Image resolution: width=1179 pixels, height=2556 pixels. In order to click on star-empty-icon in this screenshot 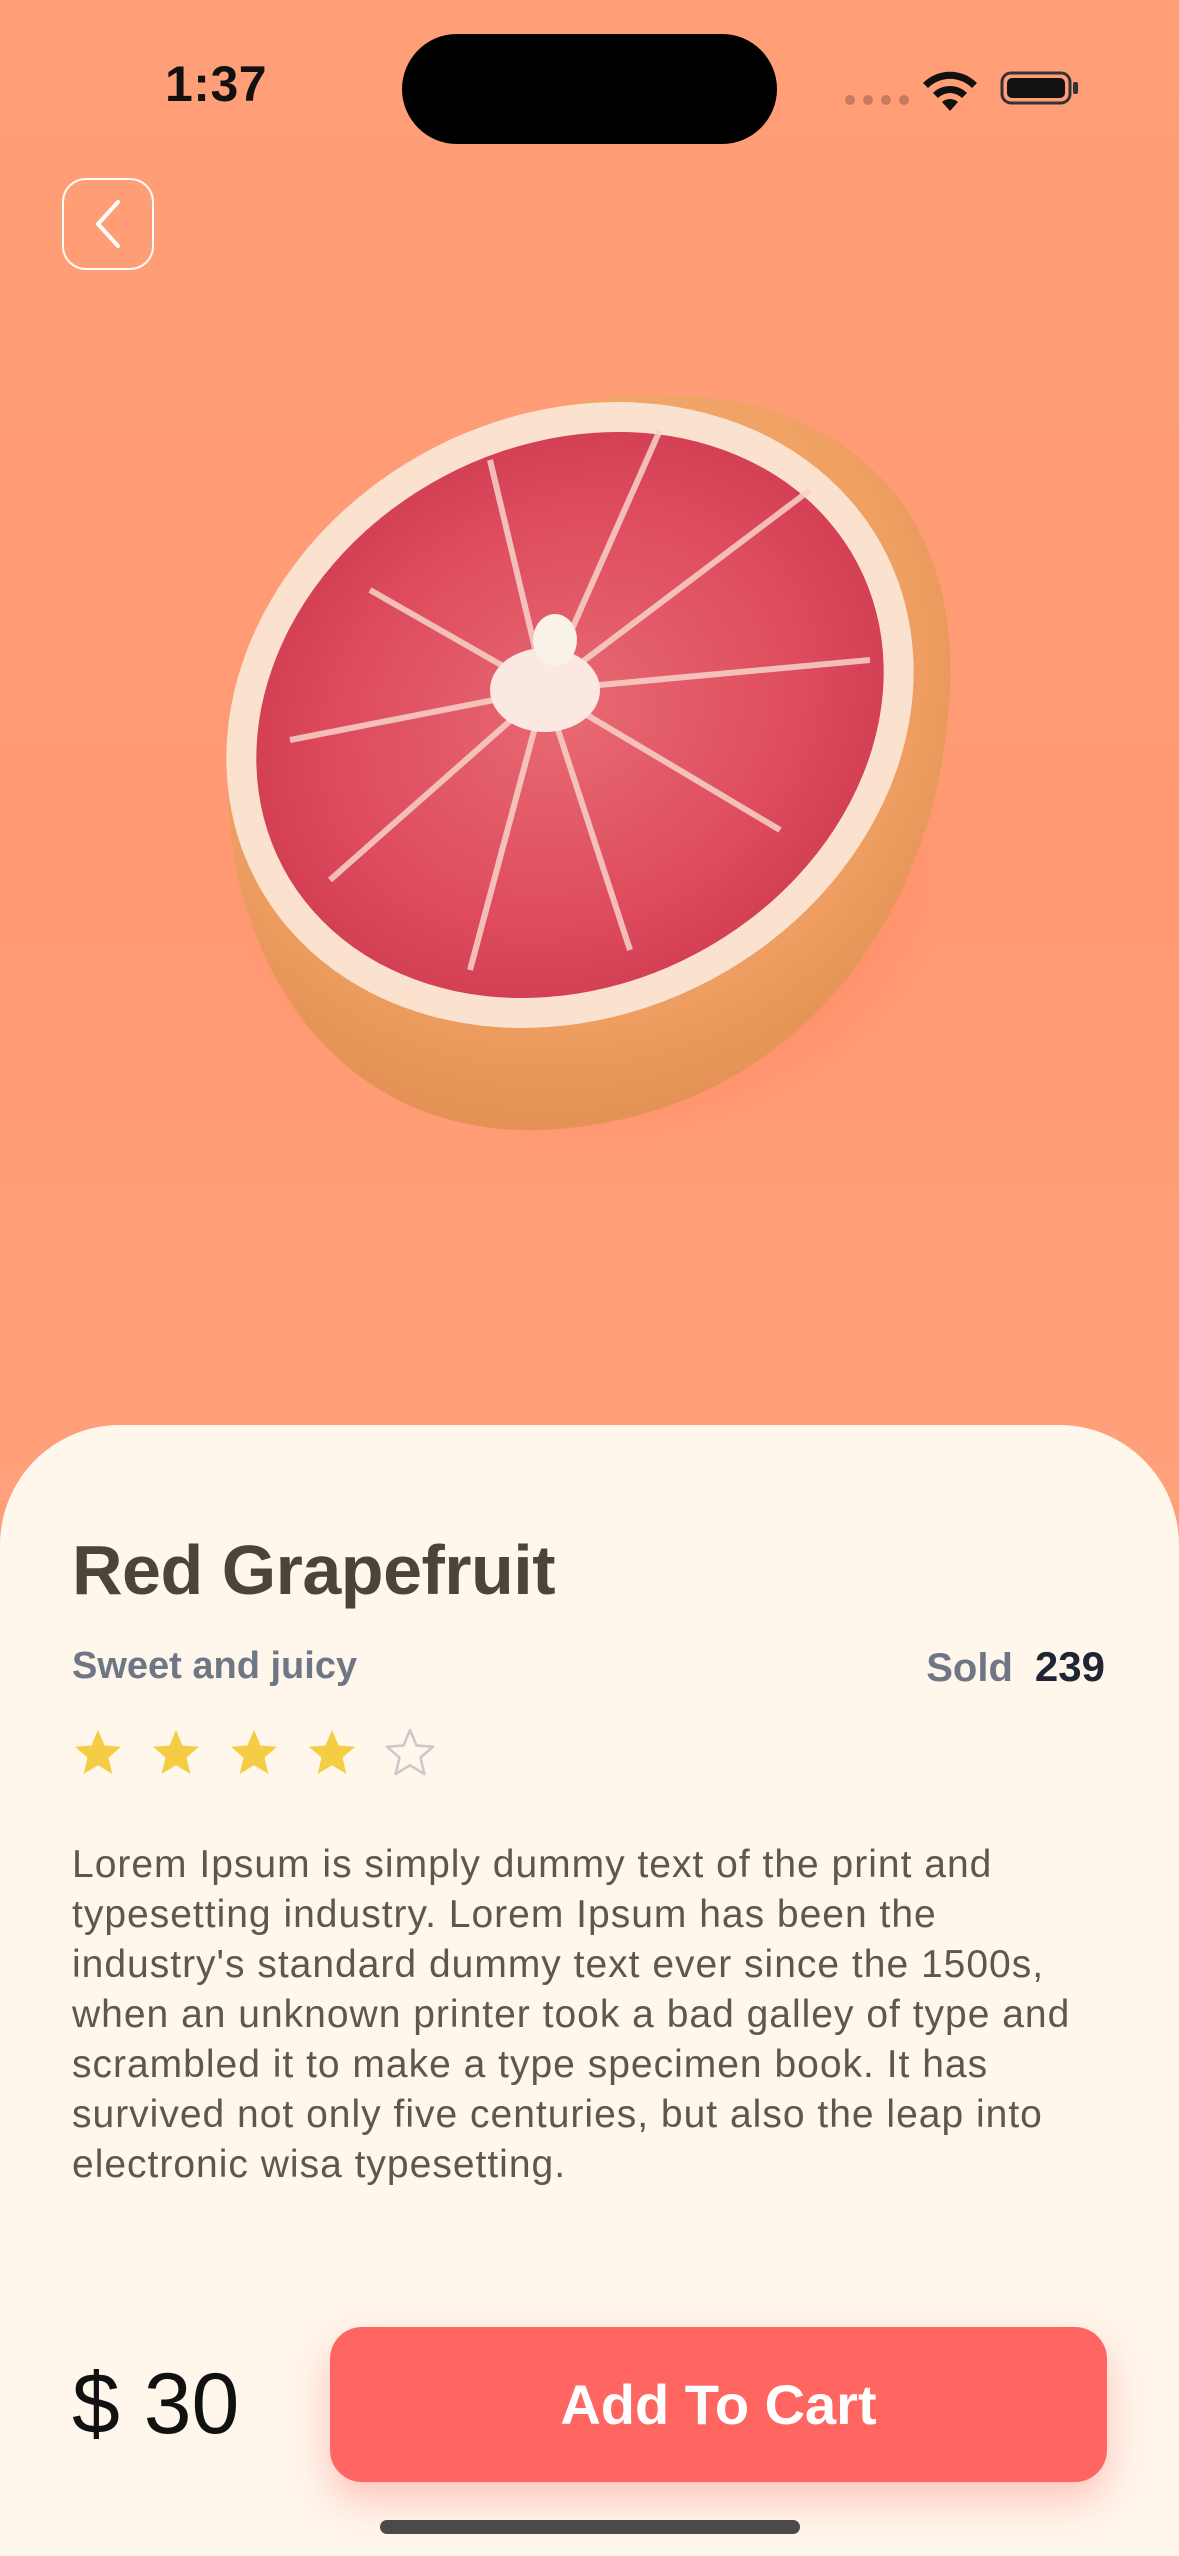, I will do `click(410, 1752)`.